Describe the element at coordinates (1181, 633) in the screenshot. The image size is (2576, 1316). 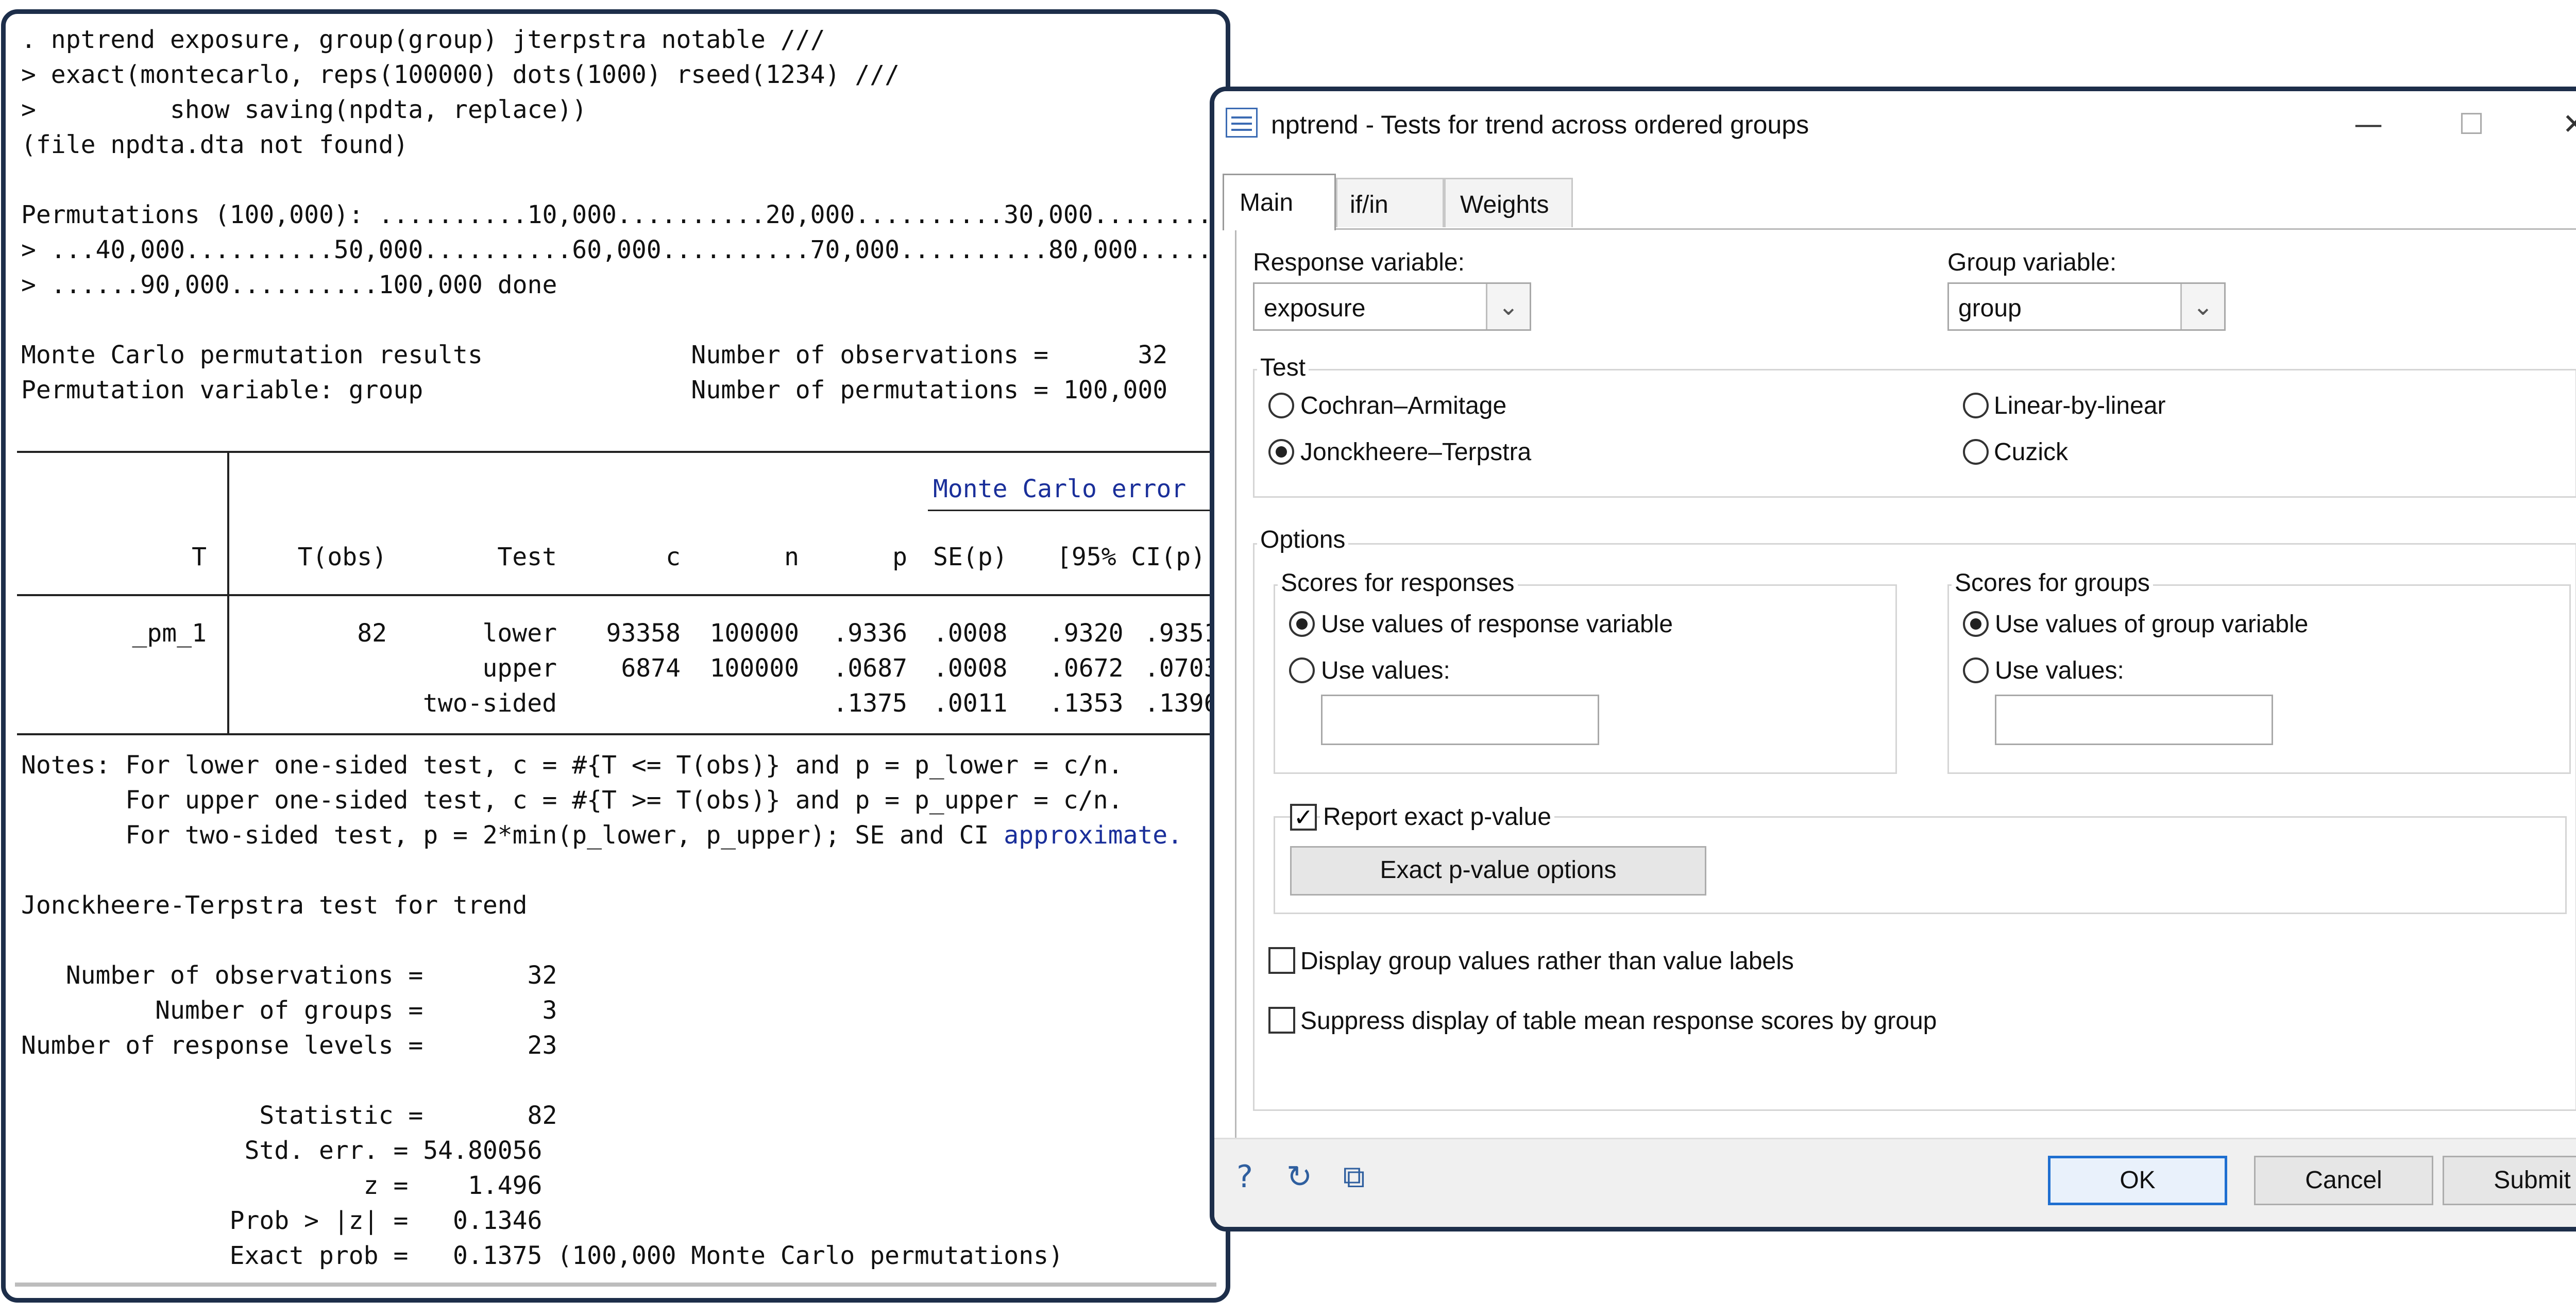
I see `table-cell: .9351` at that location.